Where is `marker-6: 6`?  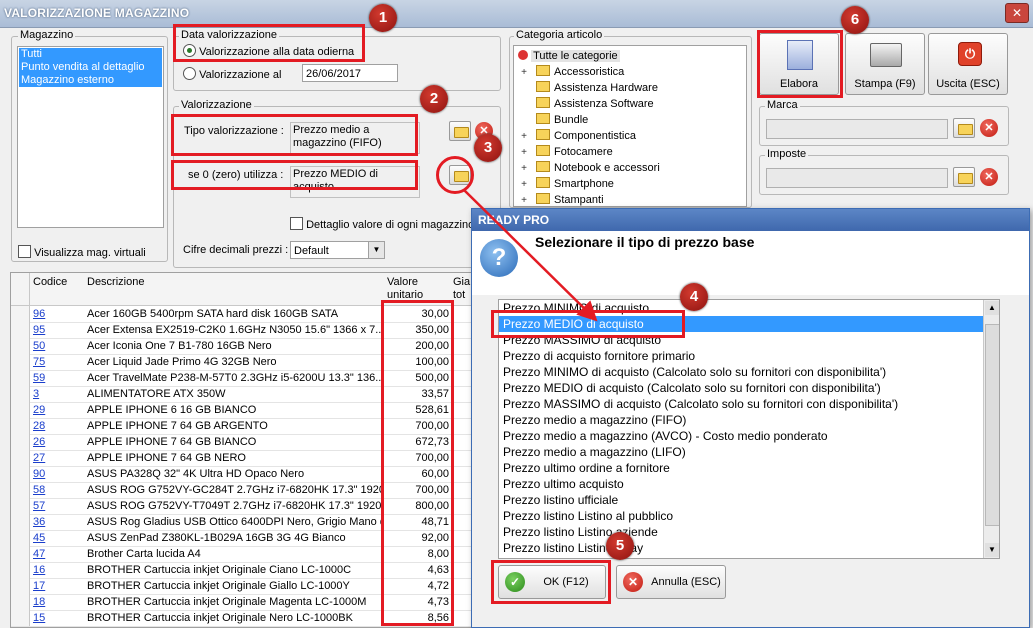 marker-6: 6 is located at coordinates (855, 20).